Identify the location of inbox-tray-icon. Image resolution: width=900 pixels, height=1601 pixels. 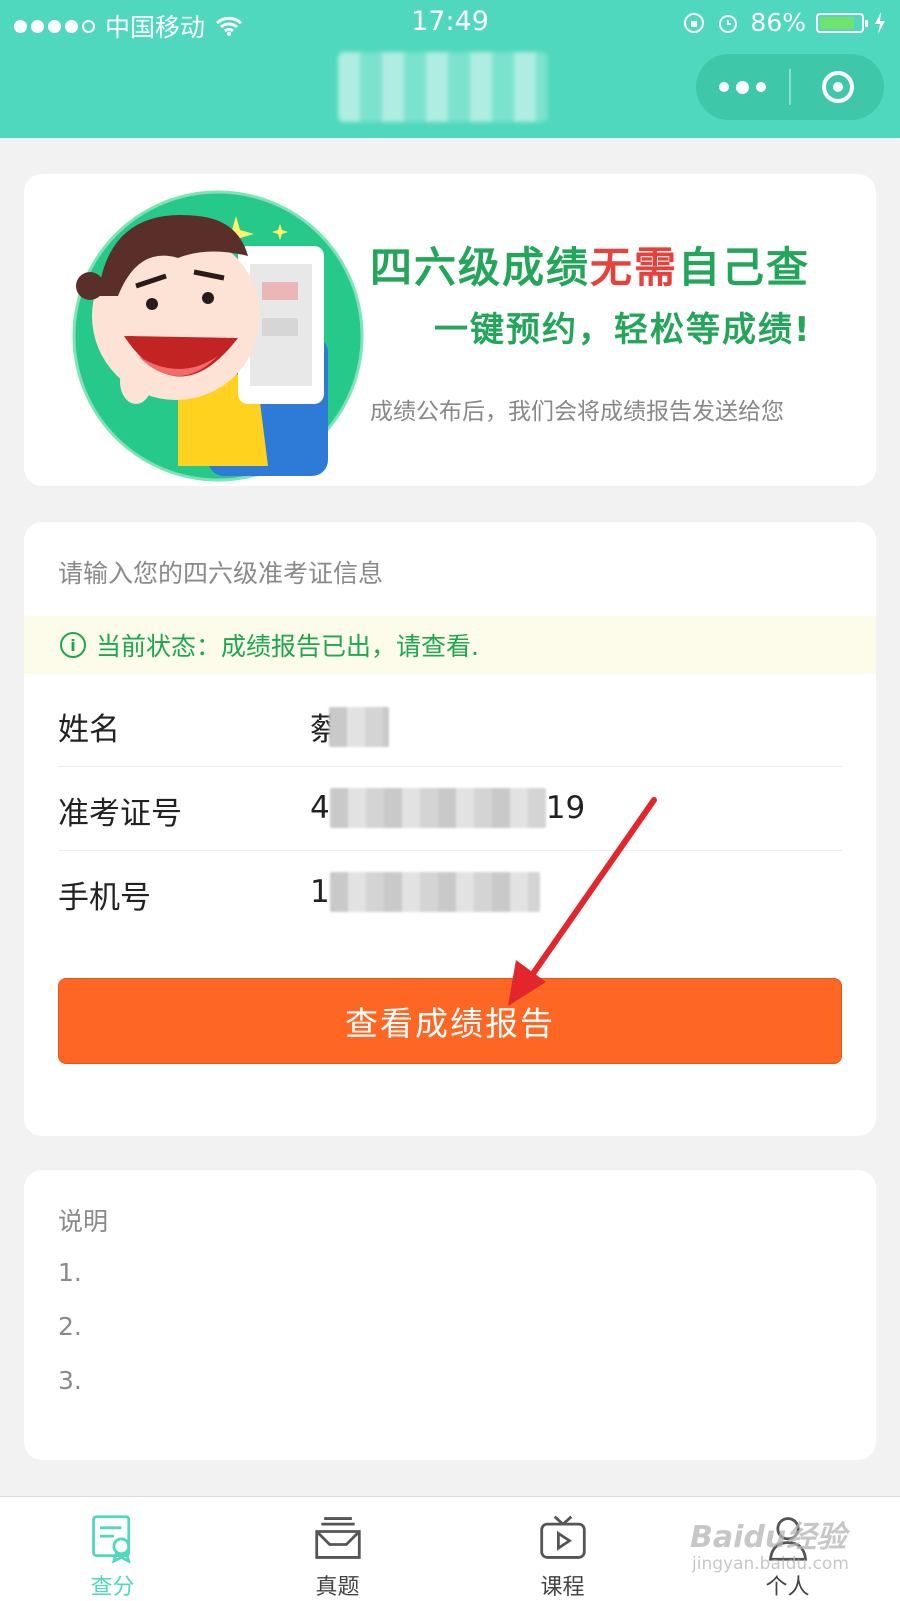
(337, 1538).